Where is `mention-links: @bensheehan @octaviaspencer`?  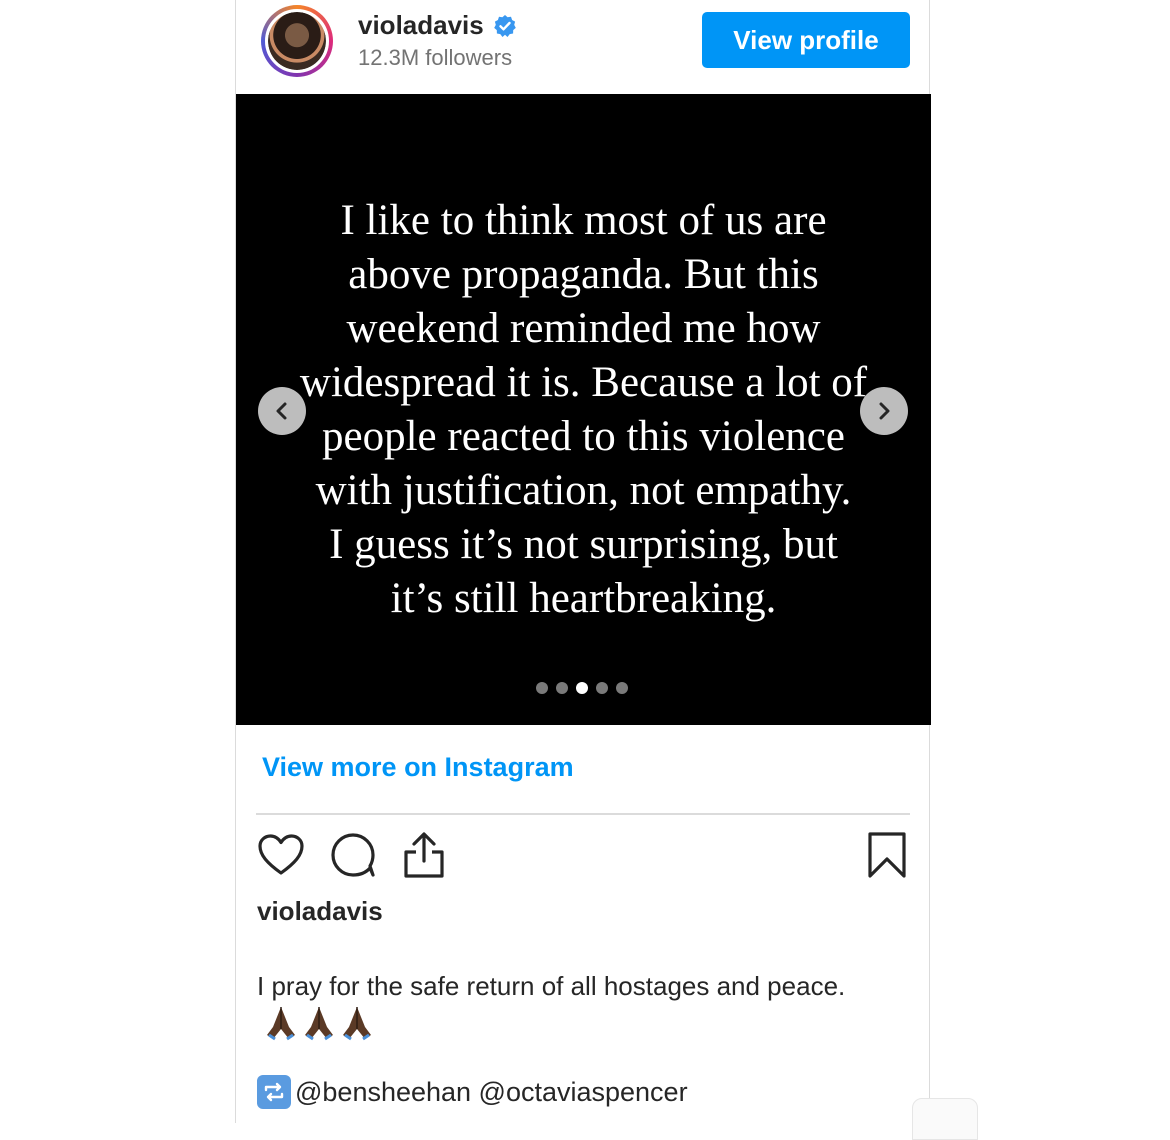
mention-links: @bensheehan @octaviaspencer is located at coordinates (491, 1092).